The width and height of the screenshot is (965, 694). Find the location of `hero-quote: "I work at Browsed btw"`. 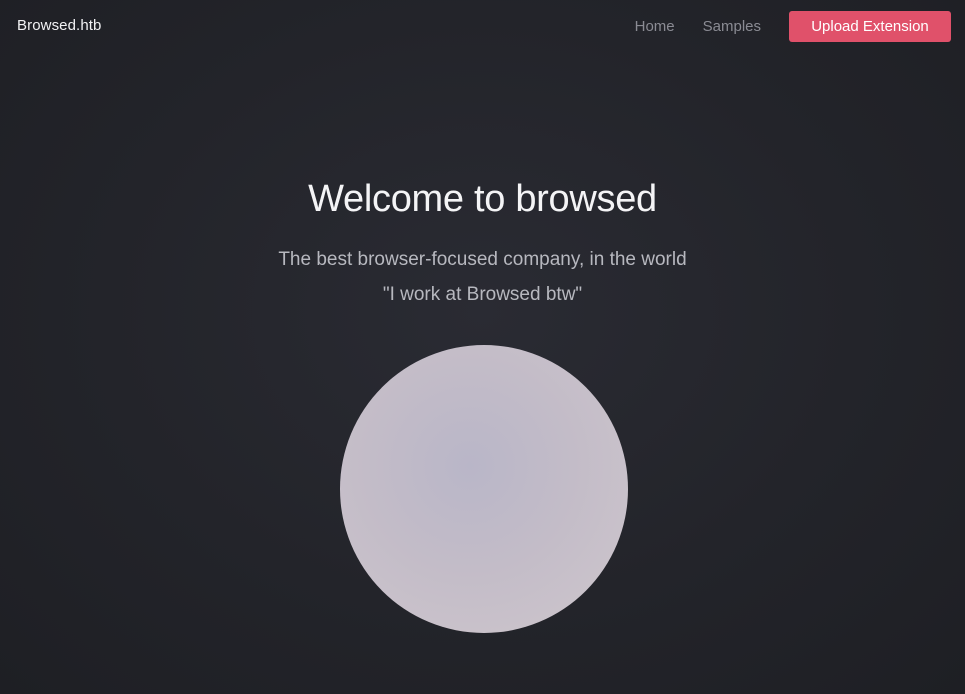

hero-quote: "I work at Browsed btw" is located at coordinates (482, 294).